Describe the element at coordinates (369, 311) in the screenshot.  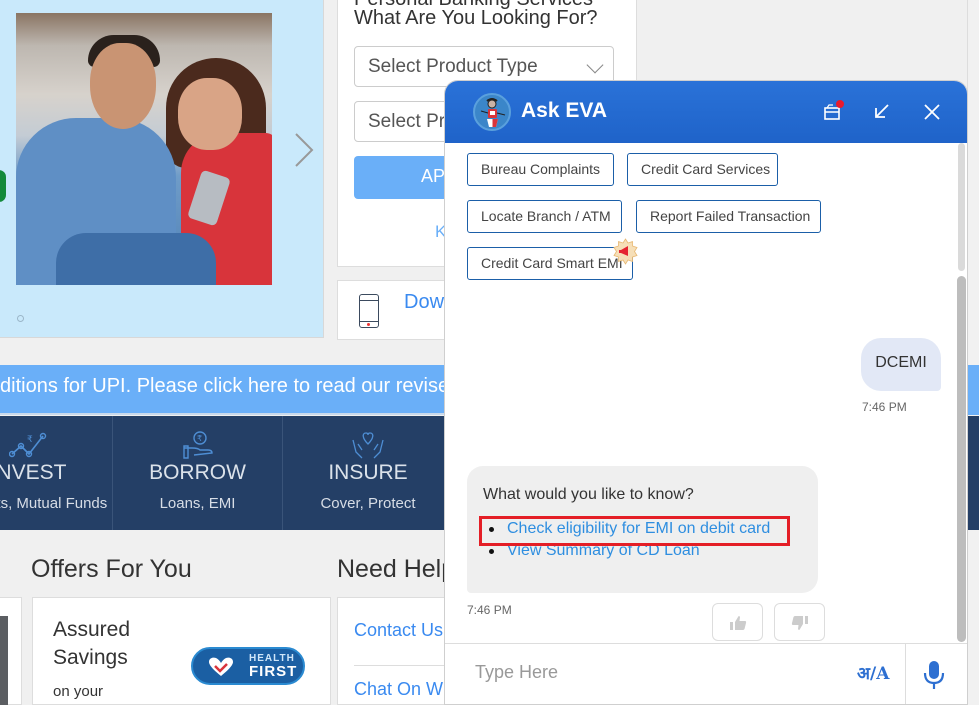
I see `mobile-phone-icon` at that location.